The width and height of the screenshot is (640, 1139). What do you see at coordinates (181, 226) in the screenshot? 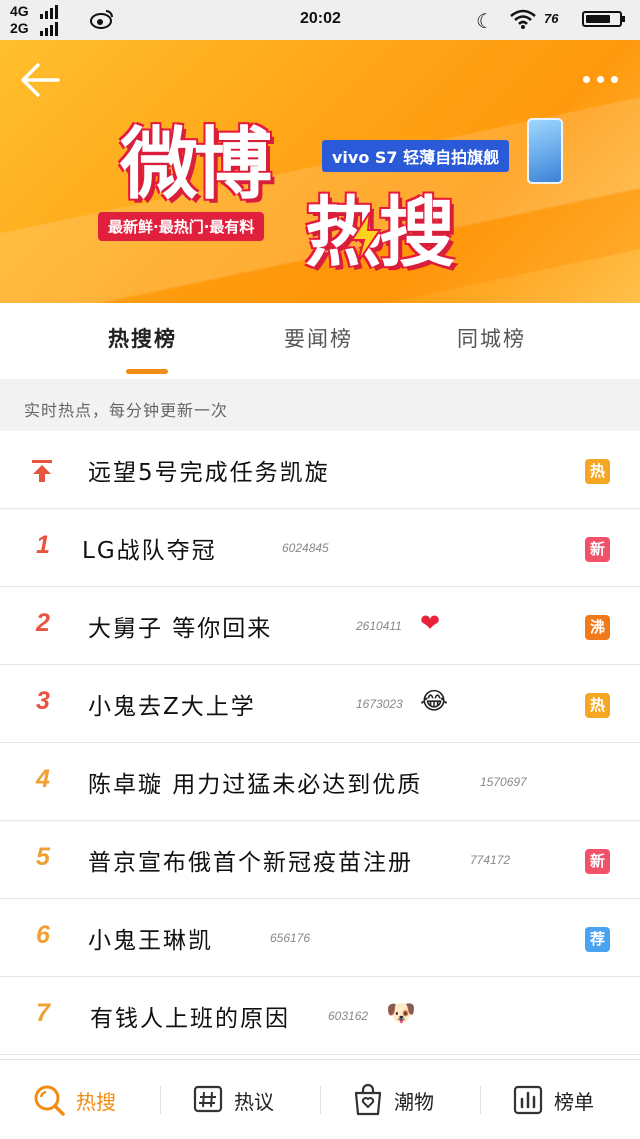
I see `banner-slogan: 最新鲜·最热门·最有料` at bounding box center [181, 226].